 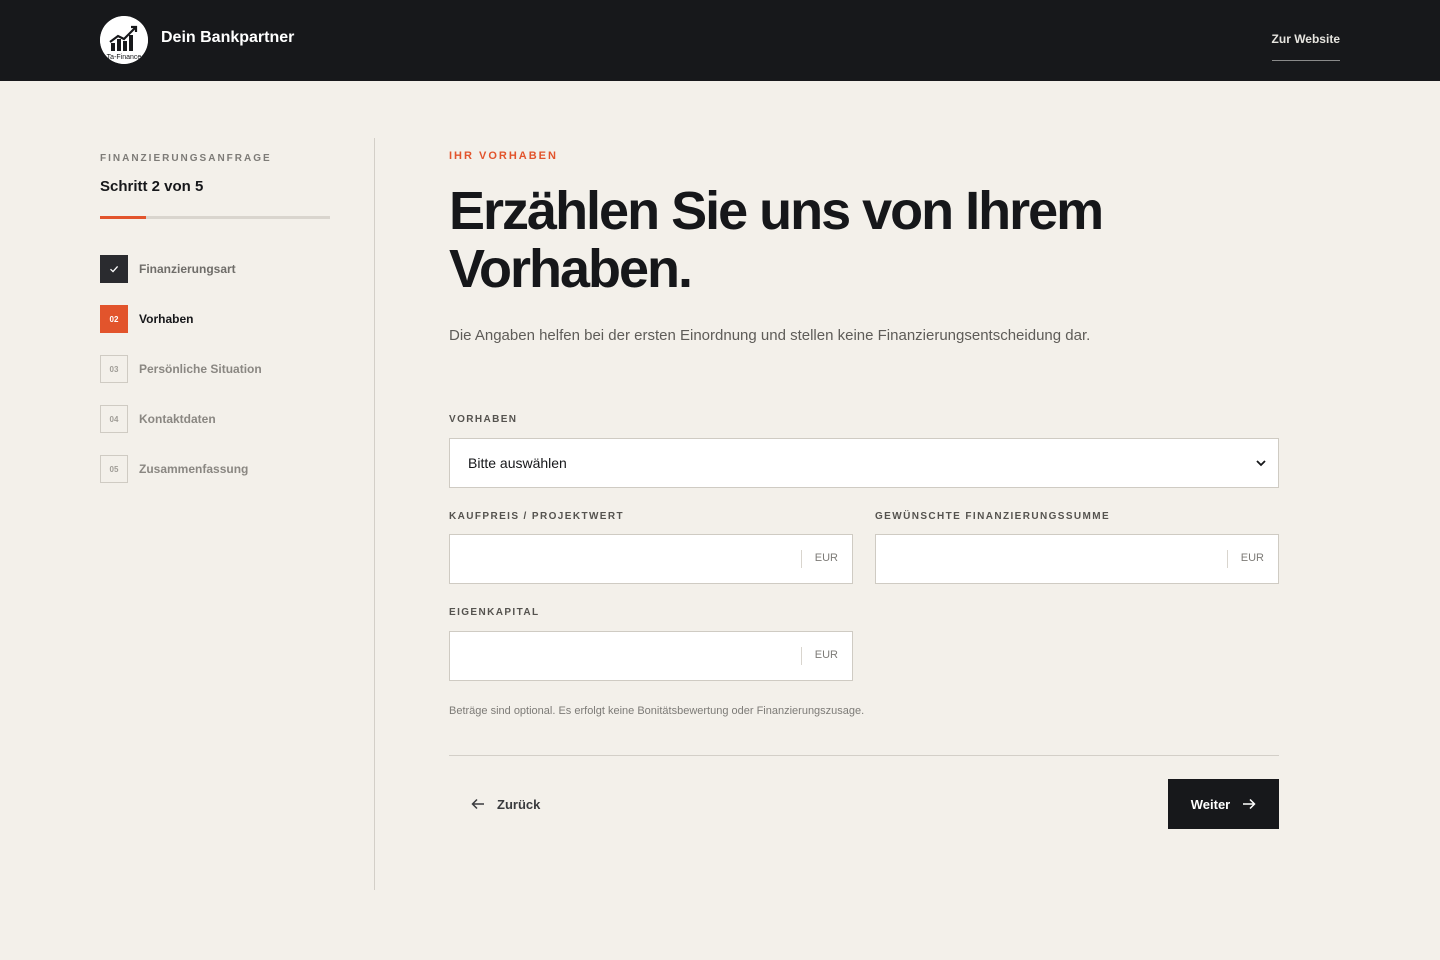 What do you see at coordinates (187, 269) in the screenshot?
I see `step-label: Finanzierungsart` at bounding box center [187, 269].